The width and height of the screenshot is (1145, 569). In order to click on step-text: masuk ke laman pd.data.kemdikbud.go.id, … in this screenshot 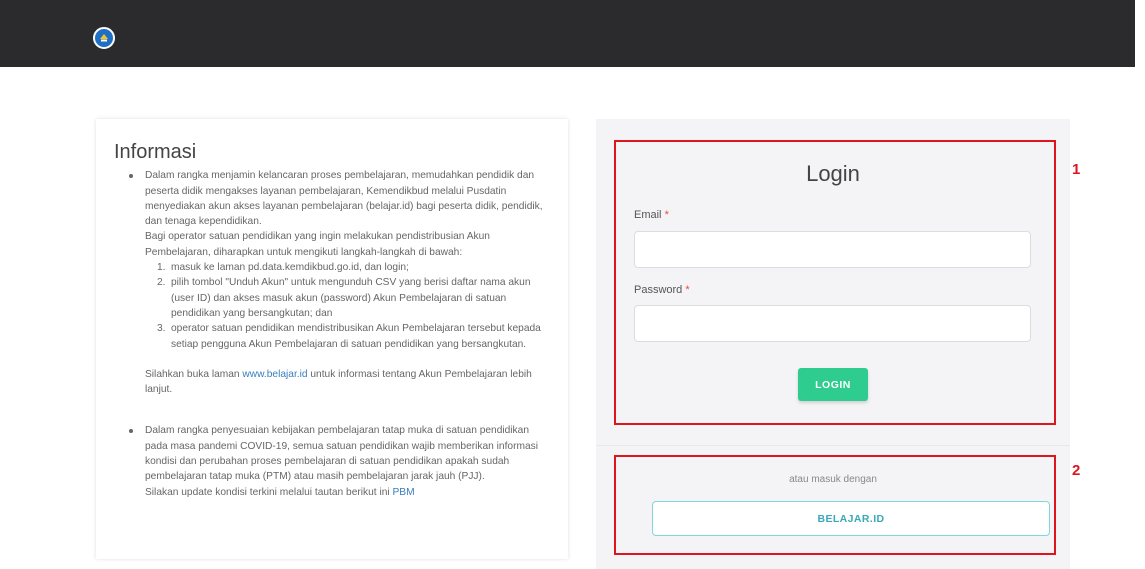, I will do `click(290, 268)`.